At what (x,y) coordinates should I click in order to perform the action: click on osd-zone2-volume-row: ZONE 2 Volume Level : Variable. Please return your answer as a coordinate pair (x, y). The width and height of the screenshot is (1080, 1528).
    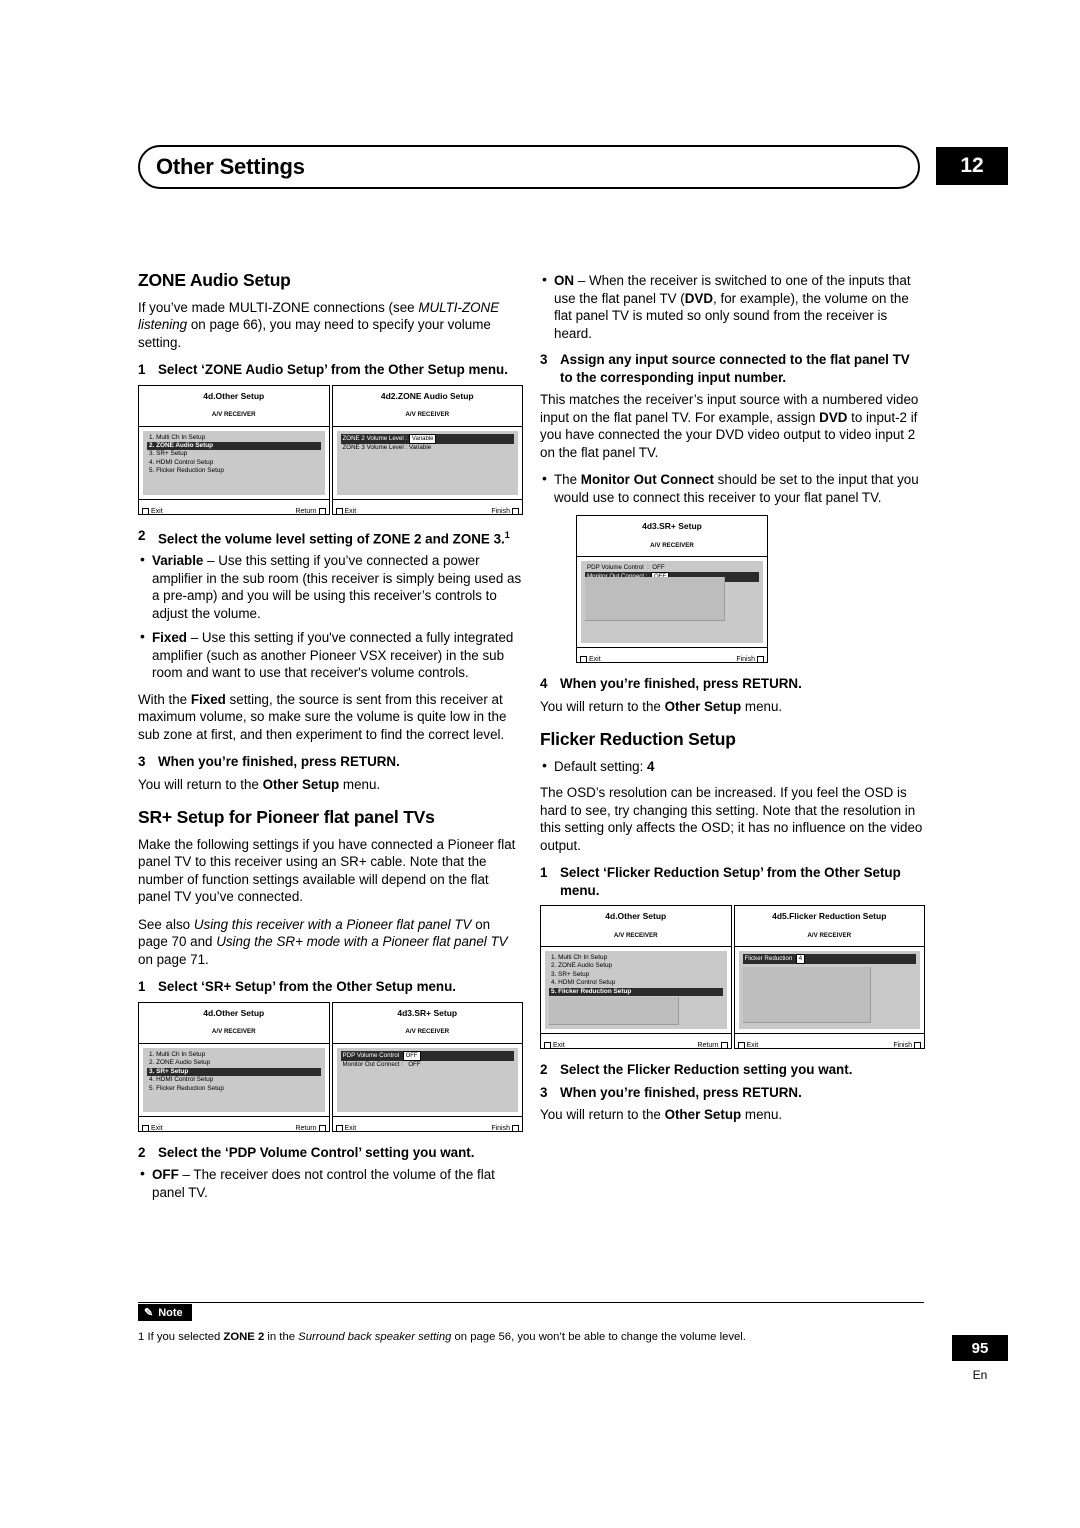
    Looking at the image, I should click on (427, 438).